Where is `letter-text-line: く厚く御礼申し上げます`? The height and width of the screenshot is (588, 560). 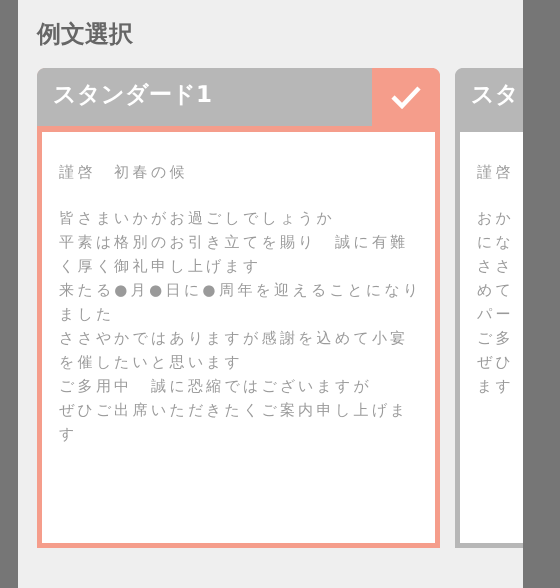
letter-text-line: く厚く御礼申し上げます is located at coordinates (160, 266).